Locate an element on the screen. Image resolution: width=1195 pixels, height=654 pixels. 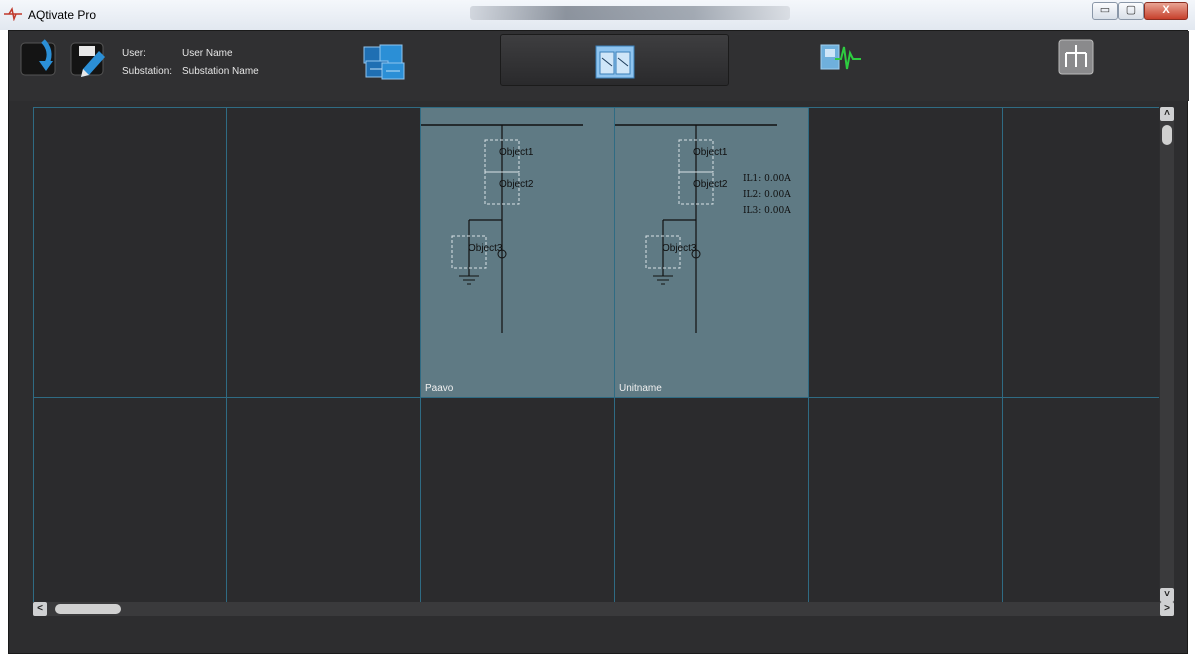
user-value: User Name is located at coordinates (207, 53).